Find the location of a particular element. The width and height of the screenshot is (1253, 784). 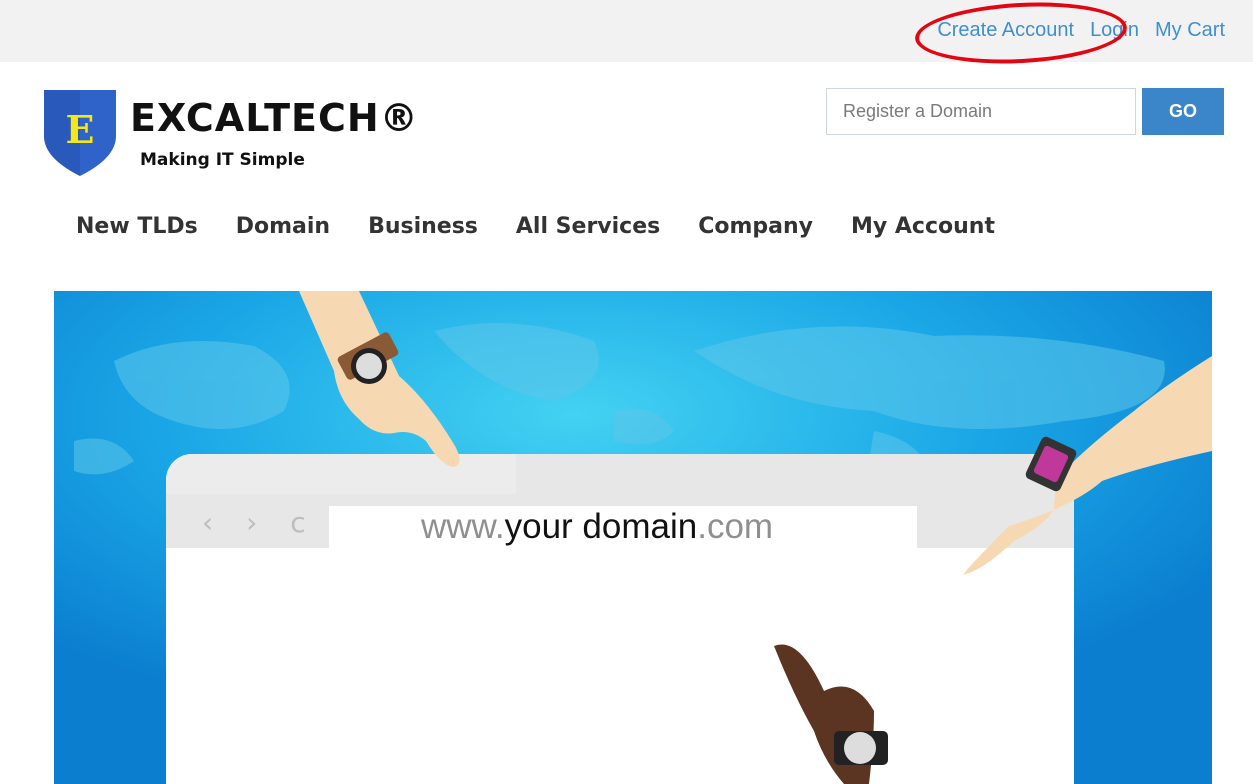

my-cart-link: My Cart is located at coordinates (1190, 30).